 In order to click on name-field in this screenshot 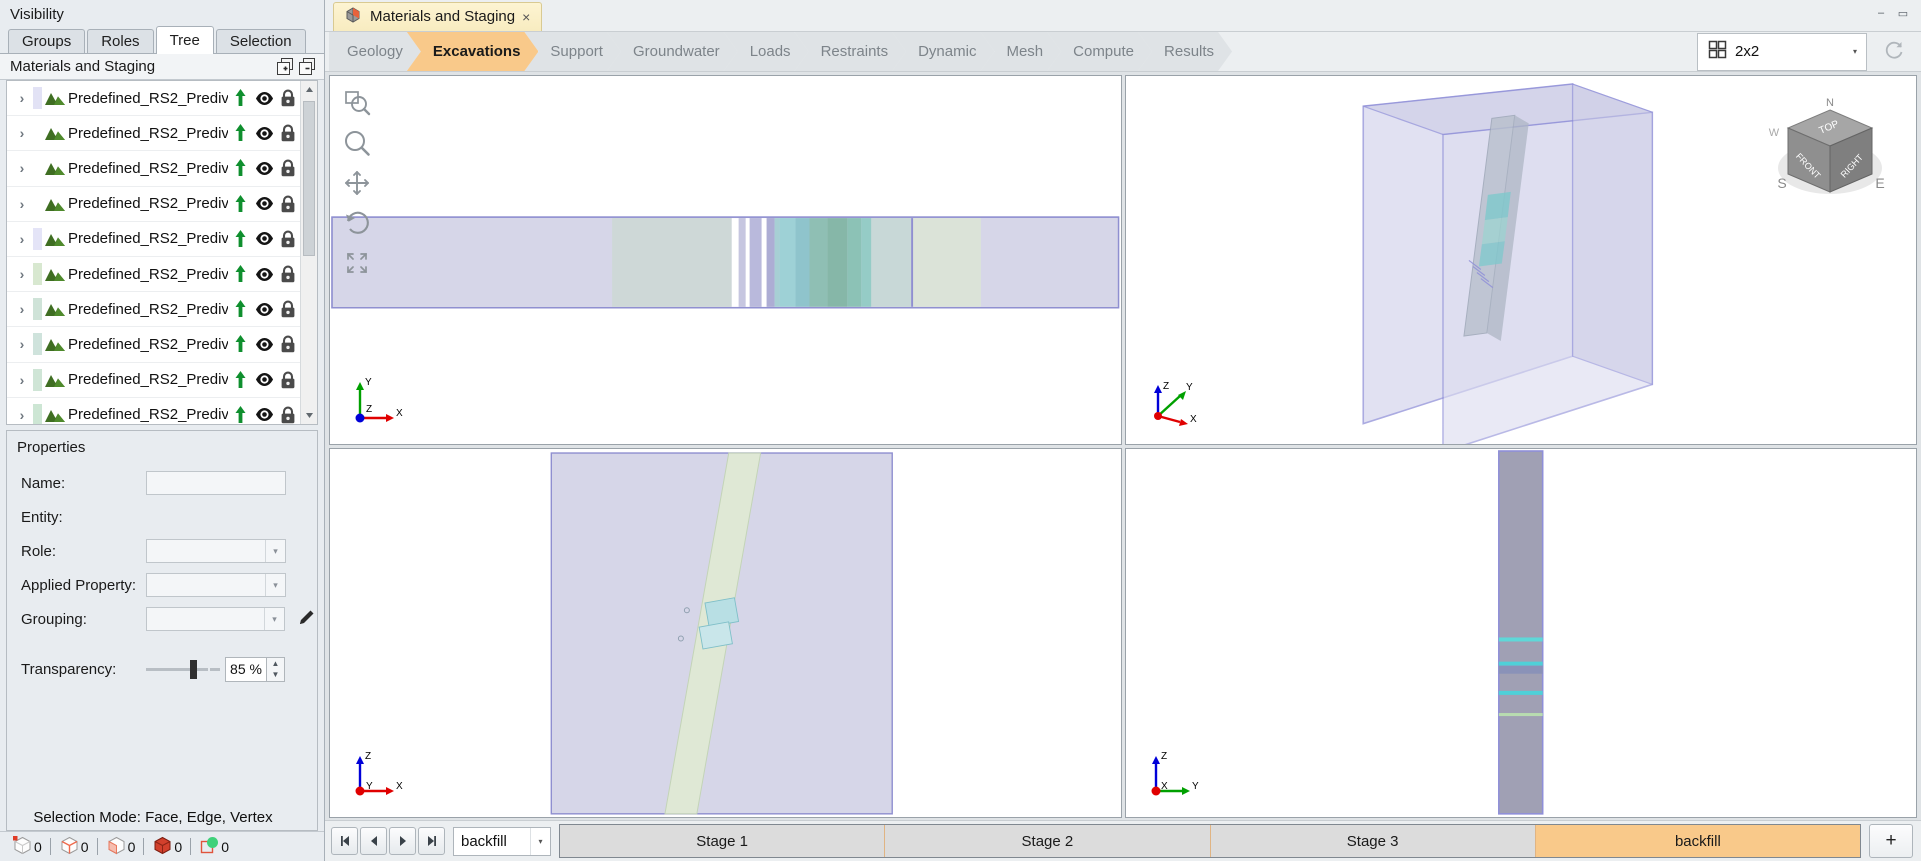, I will do `click(216, 483)`.